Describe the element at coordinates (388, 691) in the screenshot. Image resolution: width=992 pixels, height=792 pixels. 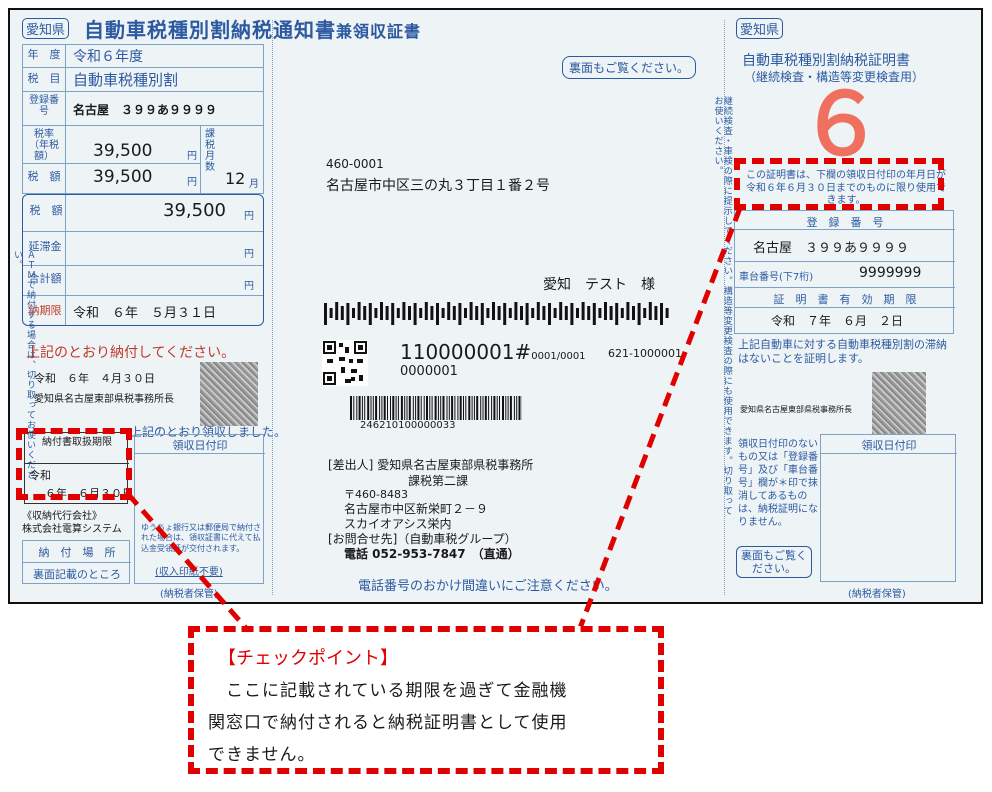
I see `callout-line-1: ここに記載されている期限を過ぎて金融機` at that location.